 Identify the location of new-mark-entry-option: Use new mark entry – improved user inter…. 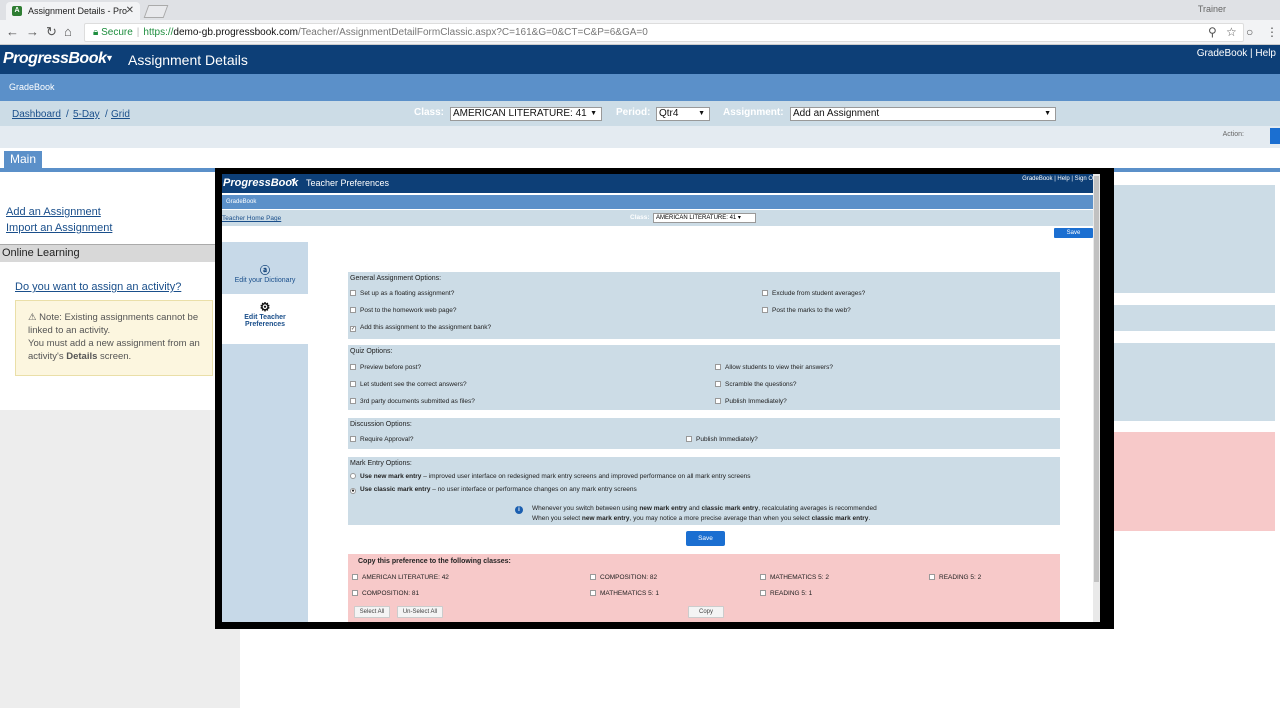
(550, 476).